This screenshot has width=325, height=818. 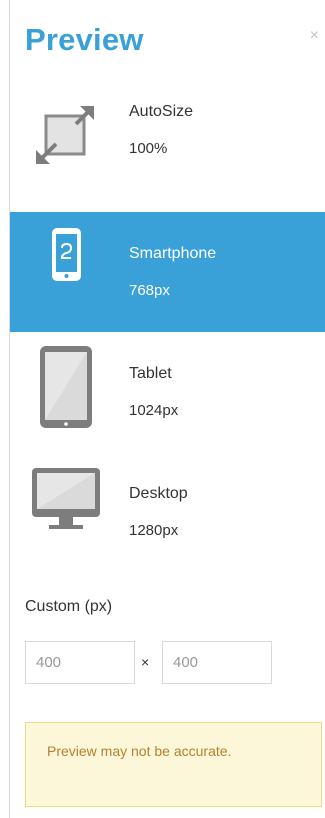 What do you see at coordinates (167, 130) in the screenshot?
I see `device-option-autosize: AutoSize 100%` at bounding box center [167, 130].